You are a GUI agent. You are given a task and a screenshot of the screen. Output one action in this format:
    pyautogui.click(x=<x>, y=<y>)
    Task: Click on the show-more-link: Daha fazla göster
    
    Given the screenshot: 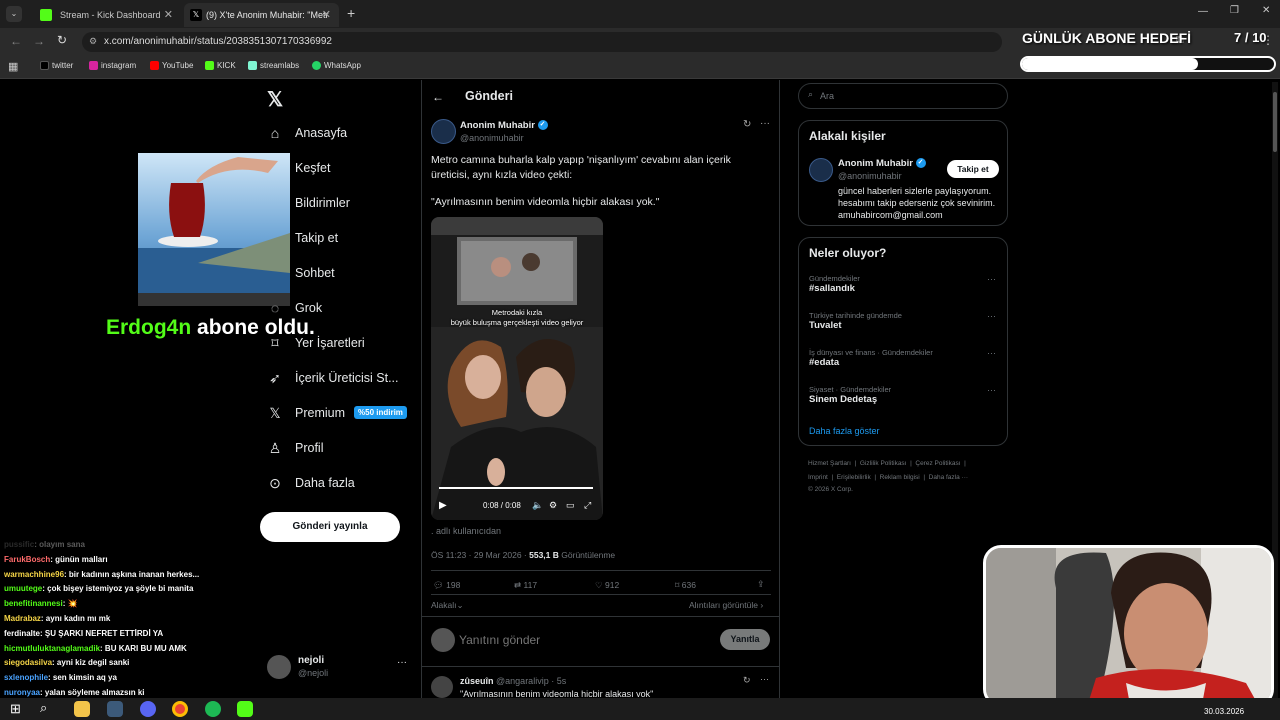 What is the action you would take?
    pyautogui.click(x=844, y=431)
    